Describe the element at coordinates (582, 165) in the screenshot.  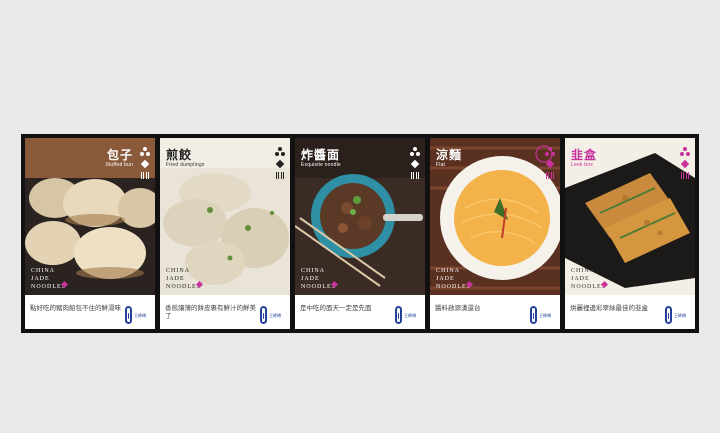
I see `card-title-en: Leek box` at that location.